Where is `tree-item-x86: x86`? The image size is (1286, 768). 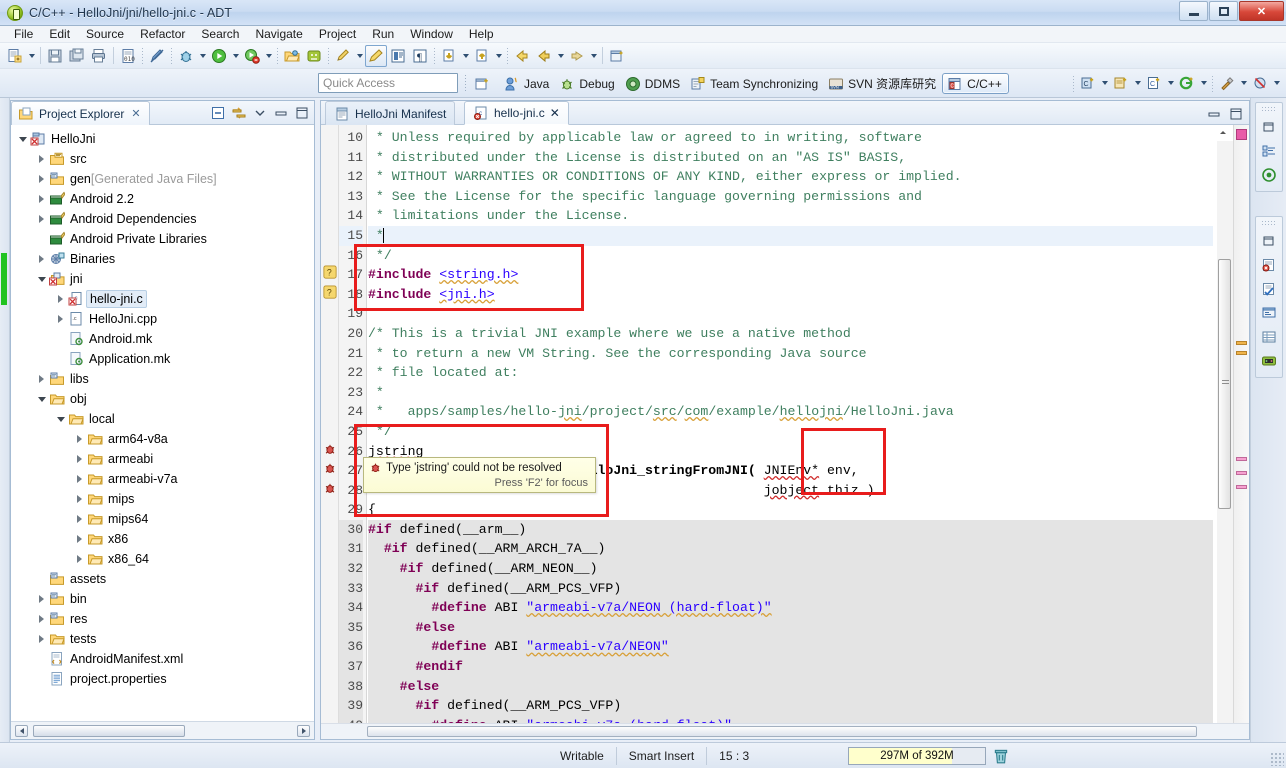
tree-item-x86: x86 is located at coordinates (162, 539).